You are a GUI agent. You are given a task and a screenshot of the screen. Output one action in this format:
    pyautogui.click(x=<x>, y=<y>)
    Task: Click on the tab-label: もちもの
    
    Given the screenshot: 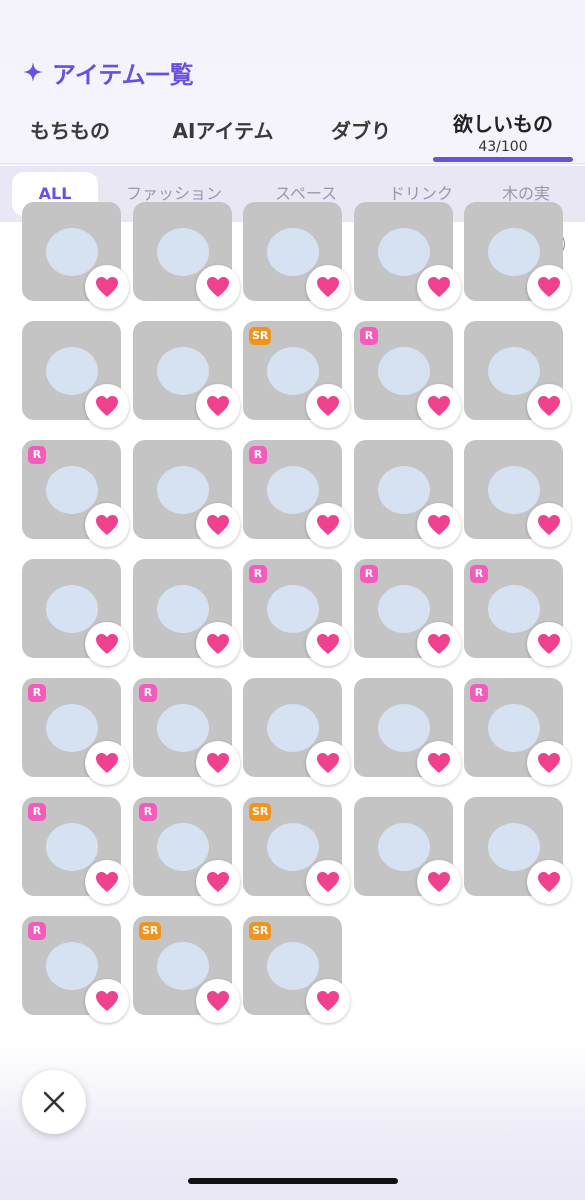 What is the action you would take?
    pyautogui.click(x=70, y=131)
    